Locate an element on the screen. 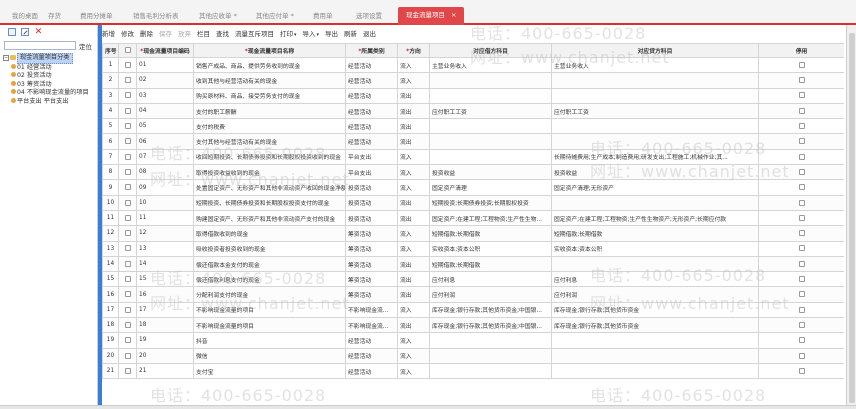  tree-node-4: 平台支出 平台支出 is located at coordinates (46, 102).